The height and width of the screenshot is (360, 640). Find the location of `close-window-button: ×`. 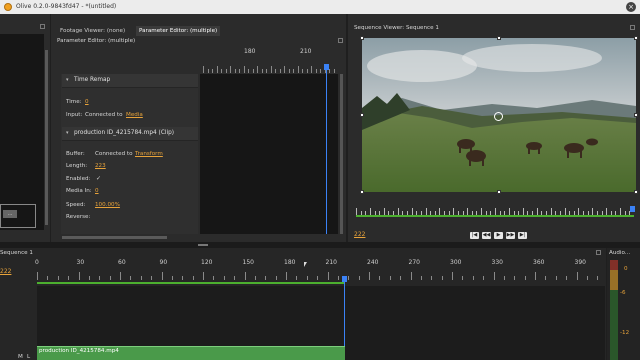

close-window-button: × is located at coordinates (631, 7).